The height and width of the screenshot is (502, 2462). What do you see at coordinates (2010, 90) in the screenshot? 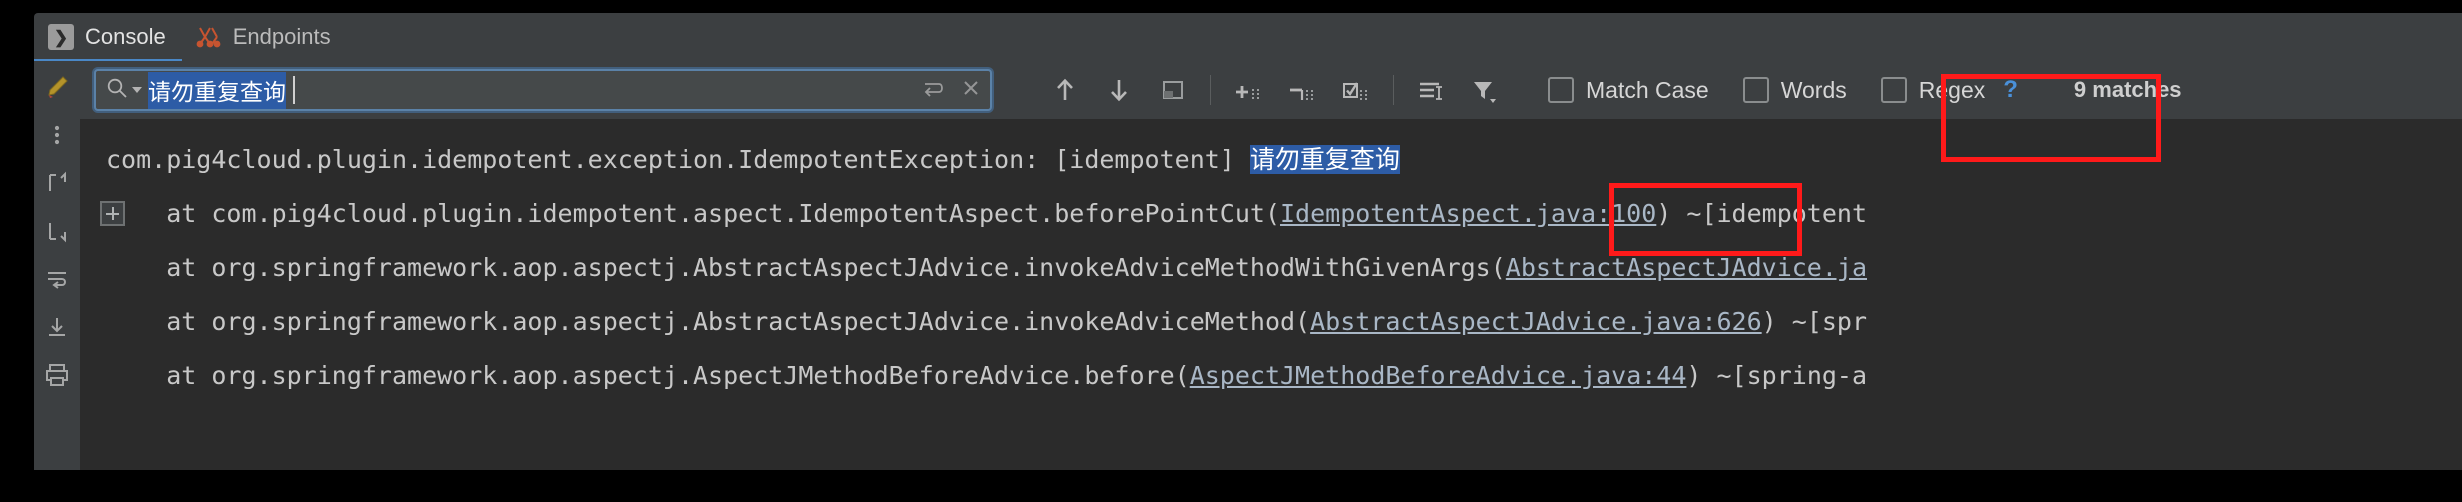
I see `regex-help-link: ?` at bounding box center [2010, 90].